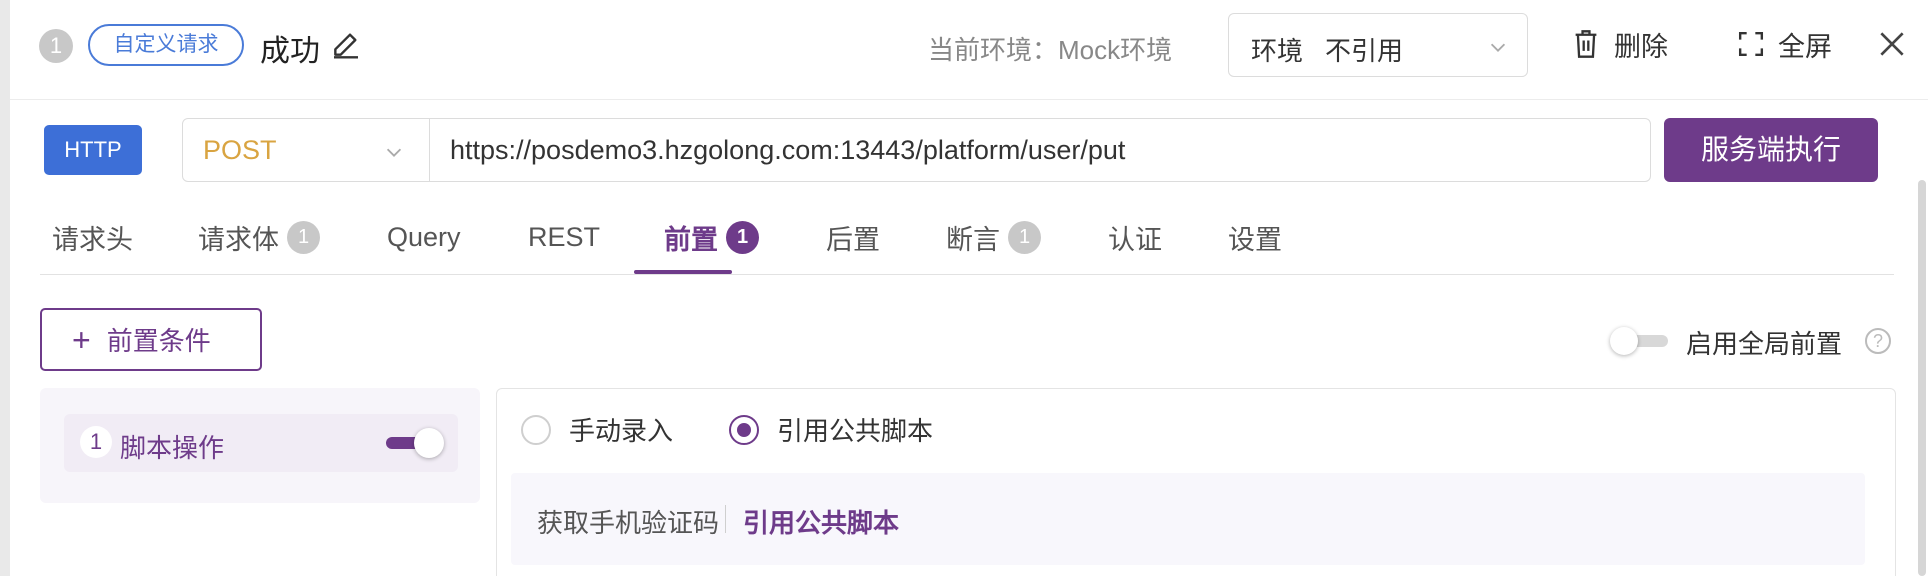  I want to click on tab-settings: 设置, so click(1255, 237).